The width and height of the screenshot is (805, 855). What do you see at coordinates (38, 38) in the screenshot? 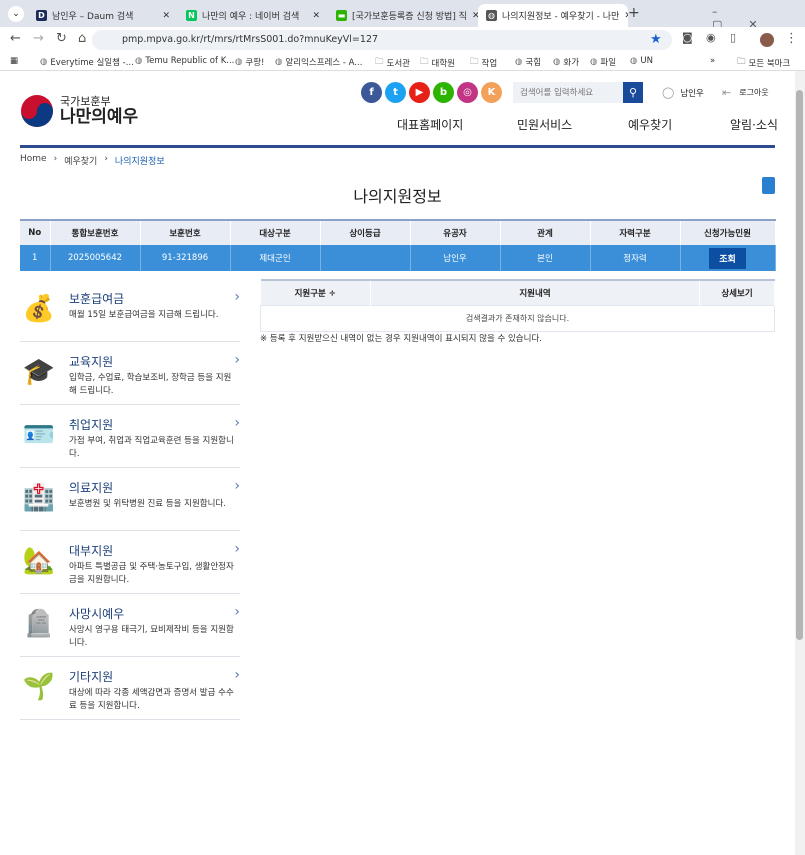
I see `forward-icon: →` at bounding box center [38, 38].